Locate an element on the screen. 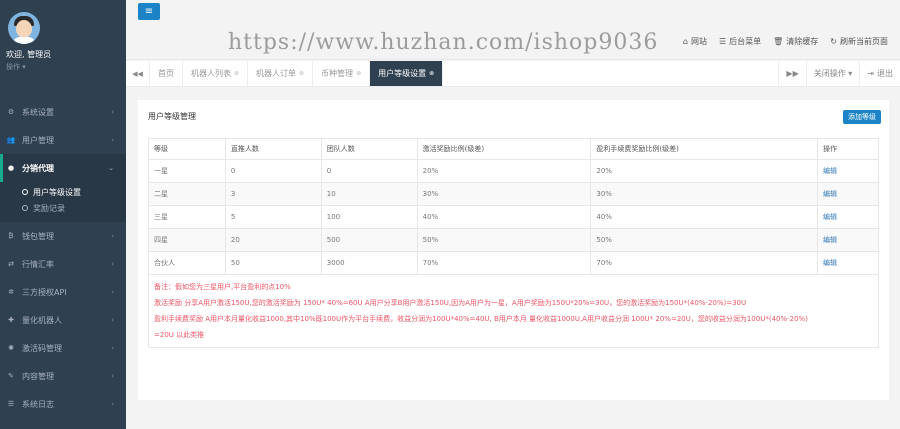  tab-robot-orders: 机器人订单 ⊗ is located at coordinates (281, 73).